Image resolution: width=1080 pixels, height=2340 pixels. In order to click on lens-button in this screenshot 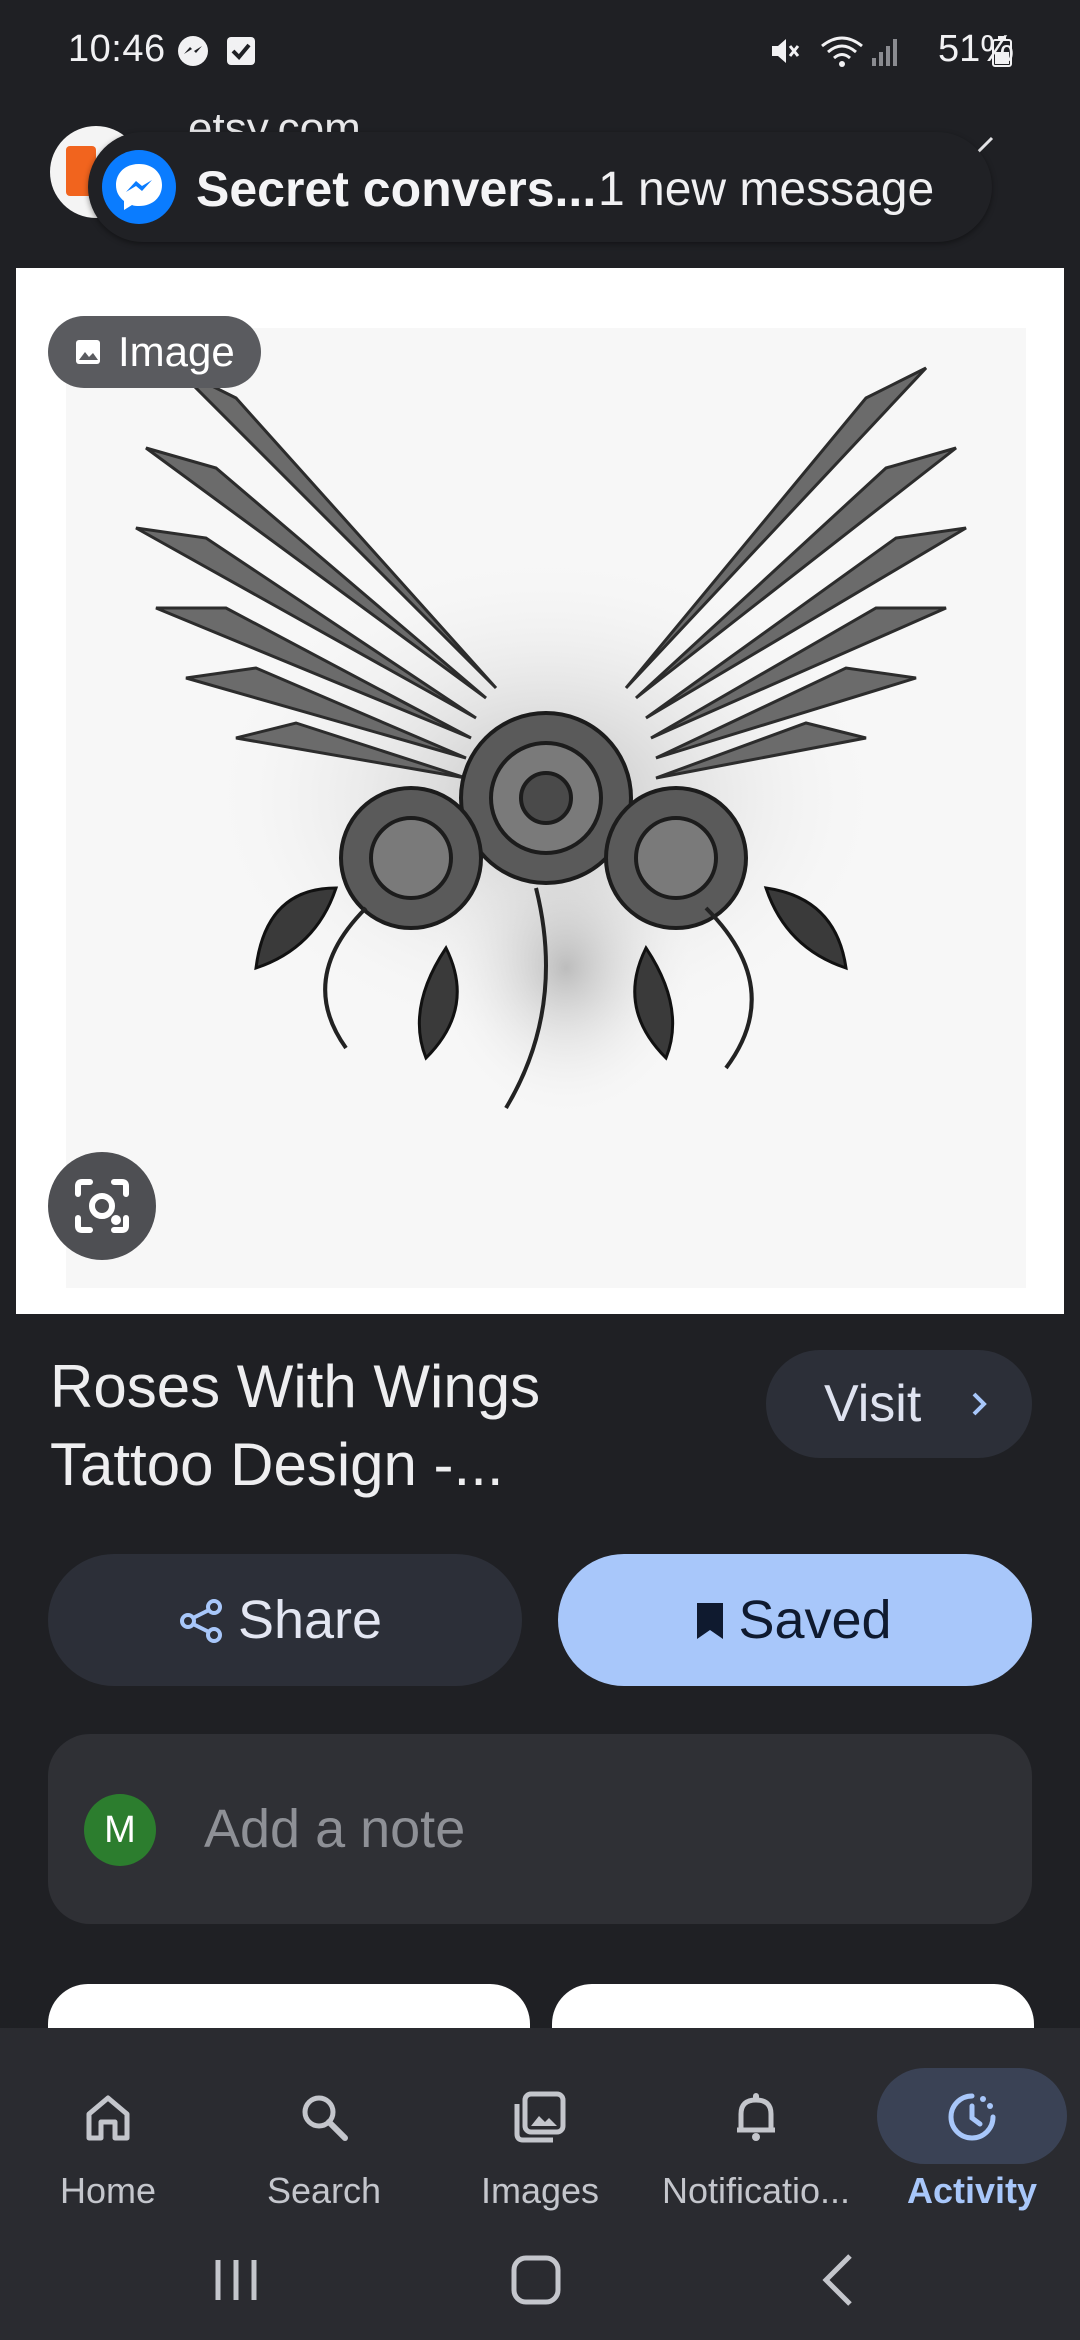, I will do `click(102, 1206)`.